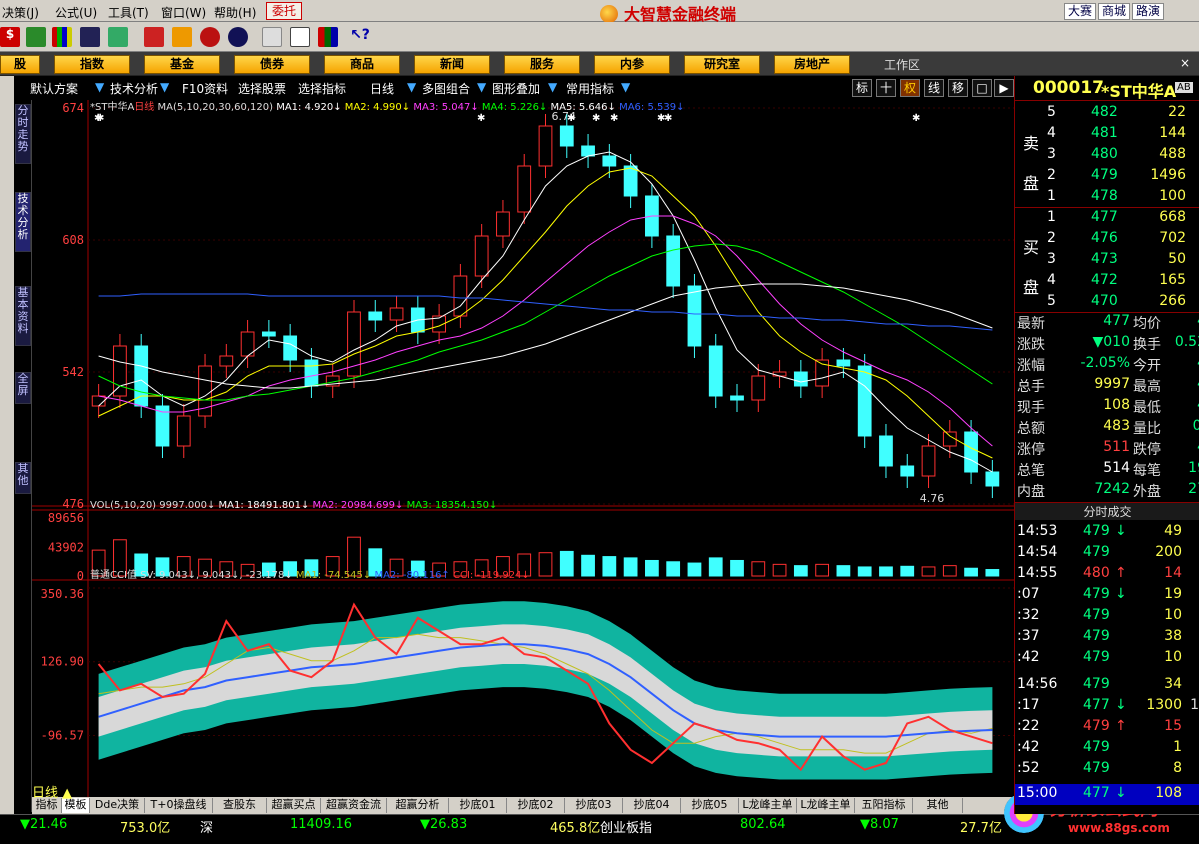 This screenshot has width=1199, height=844. I want to click on sell-volume: 1496, so click(1168, 175).